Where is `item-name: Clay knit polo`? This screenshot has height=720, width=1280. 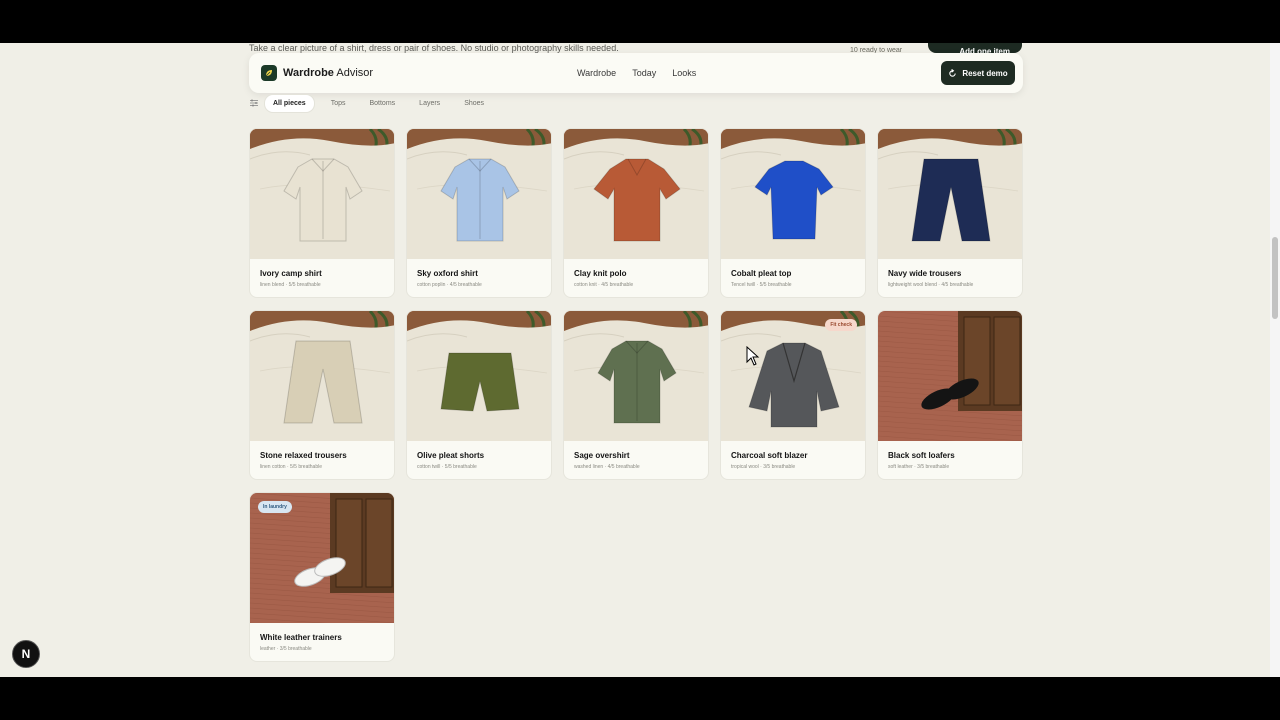 item-name: Clay knit polo is located at coordinates (600, 273).